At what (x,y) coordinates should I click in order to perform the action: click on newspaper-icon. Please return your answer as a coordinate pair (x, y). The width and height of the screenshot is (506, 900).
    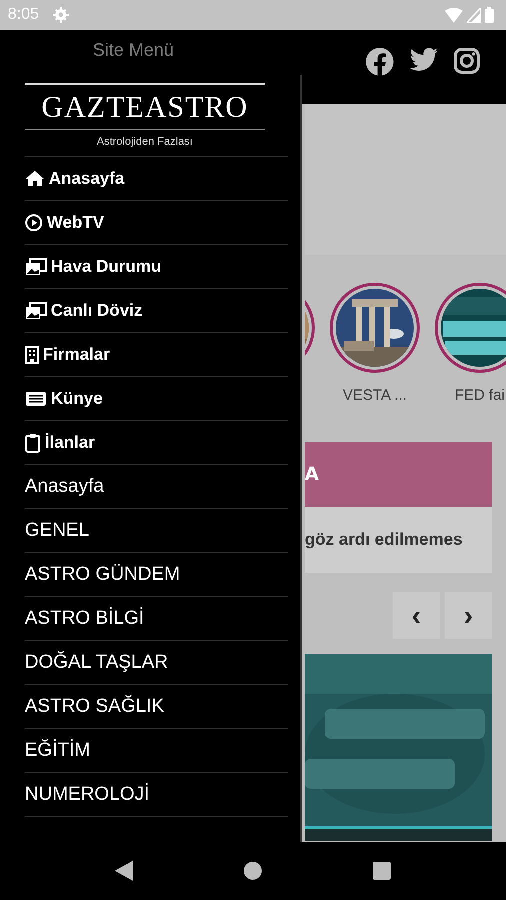
    Looking at the image, I should click on (36, 398).